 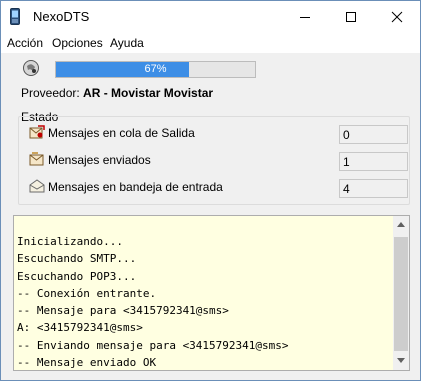 I want to click on progress-label: 67%, so click(x=155, y=69).